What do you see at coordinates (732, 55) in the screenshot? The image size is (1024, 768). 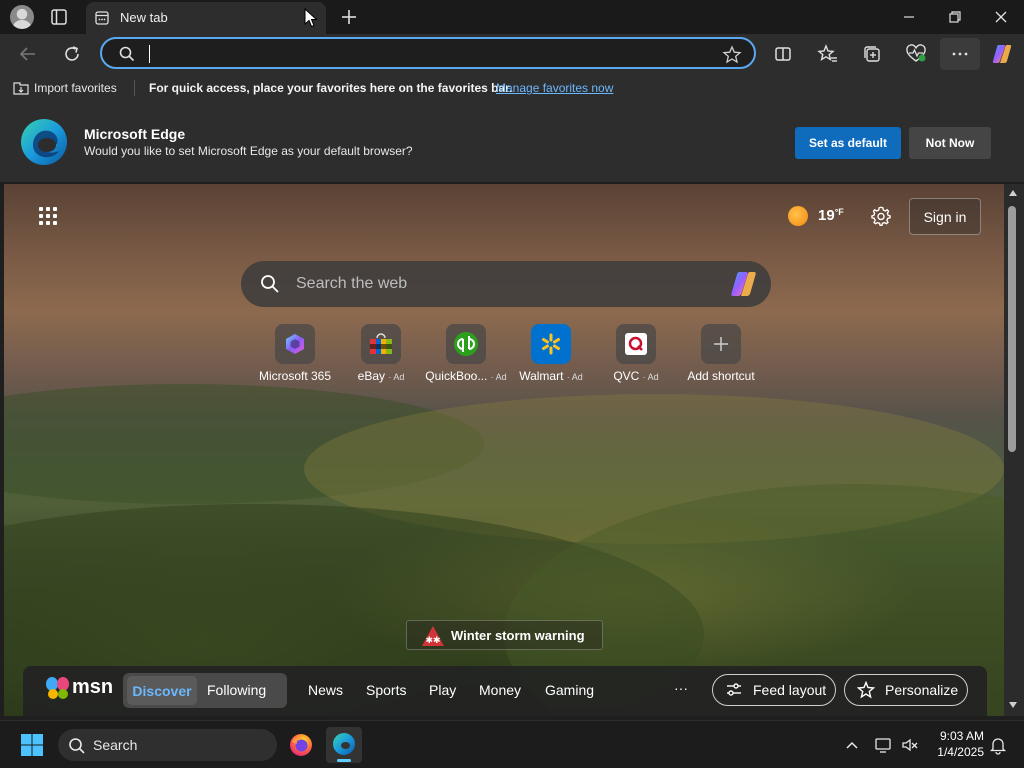 I see `favorite-star-icon` at bounding box center [732, 55].